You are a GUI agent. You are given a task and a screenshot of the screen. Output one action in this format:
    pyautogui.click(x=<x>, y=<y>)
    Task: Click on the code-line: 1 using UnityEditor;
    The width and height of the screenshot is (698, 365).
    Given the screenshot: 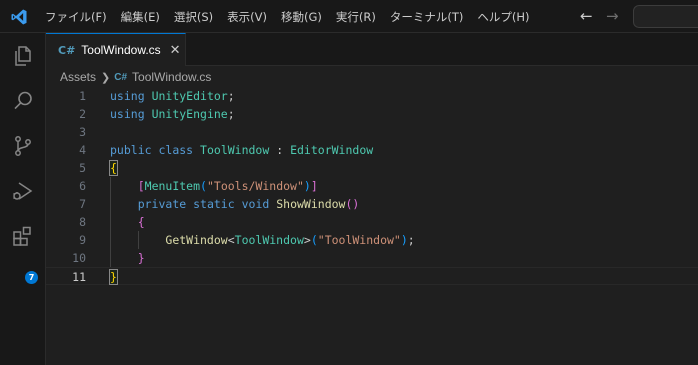 What is the action you would take?
    pyautogui.click(x=372, y=96)
    